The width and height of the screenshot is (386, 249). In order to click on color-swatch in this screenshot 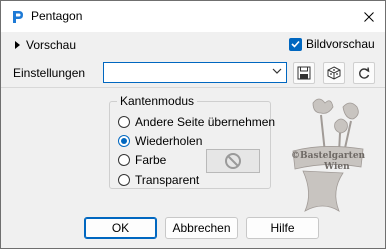, I will do `click(233, 161)`.